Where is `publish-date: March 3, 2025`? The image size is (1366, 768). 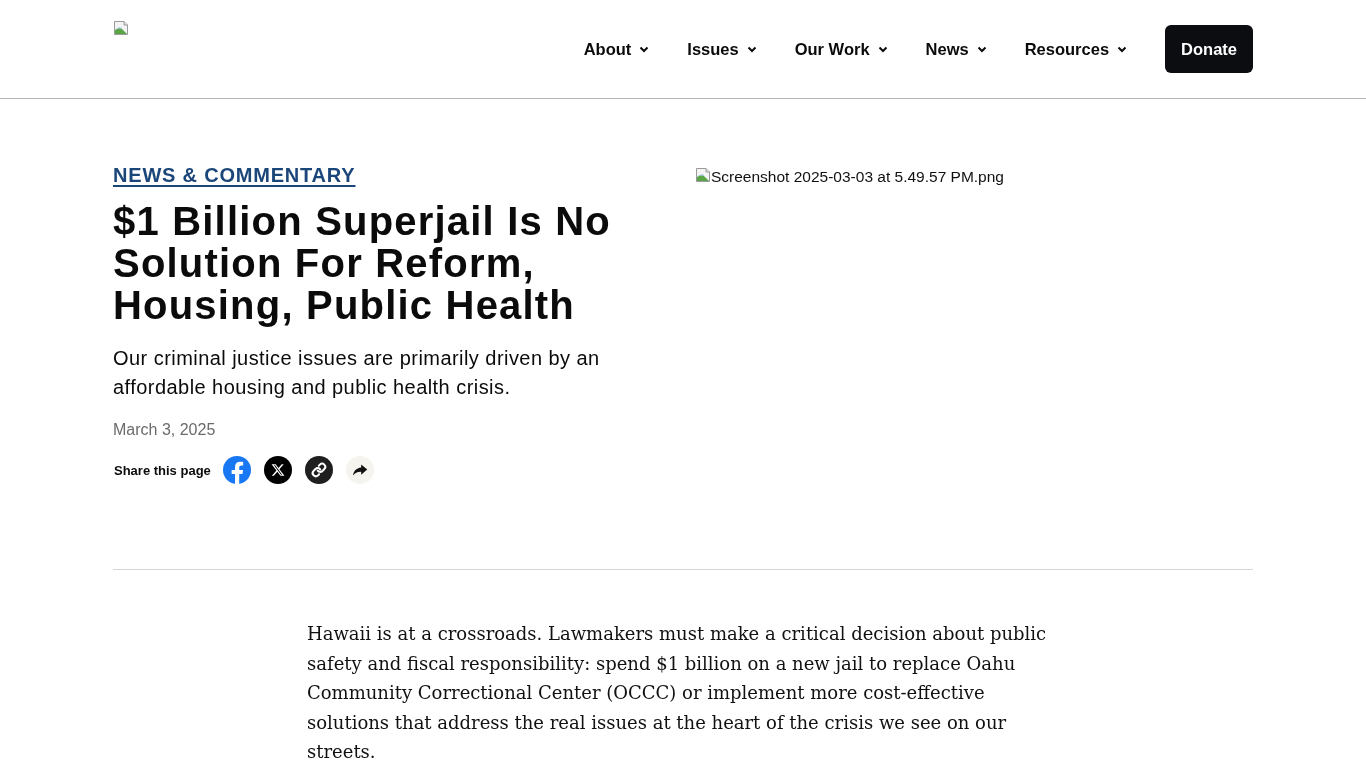 publish-date: March 3, 2025 is located at coordinates (164, 430).